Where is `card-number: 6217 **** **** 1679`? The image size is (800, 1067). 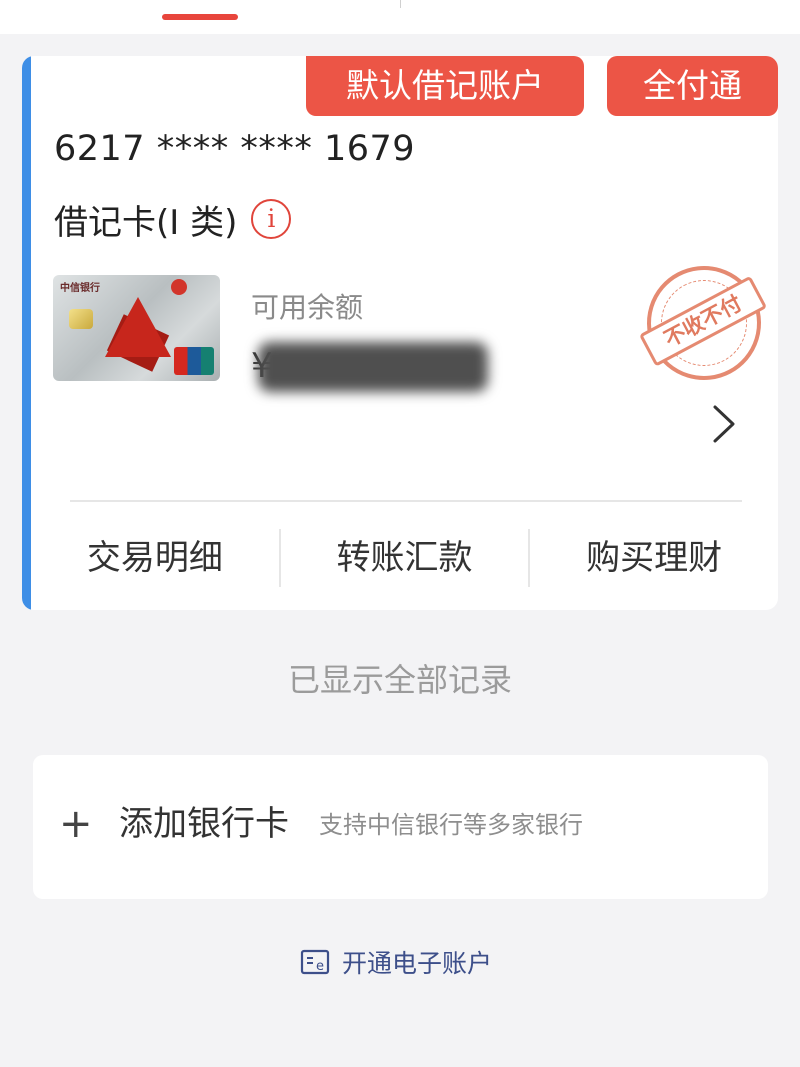
card-number: 6217 **** **** 1679 is located at coordinates (235, 149).